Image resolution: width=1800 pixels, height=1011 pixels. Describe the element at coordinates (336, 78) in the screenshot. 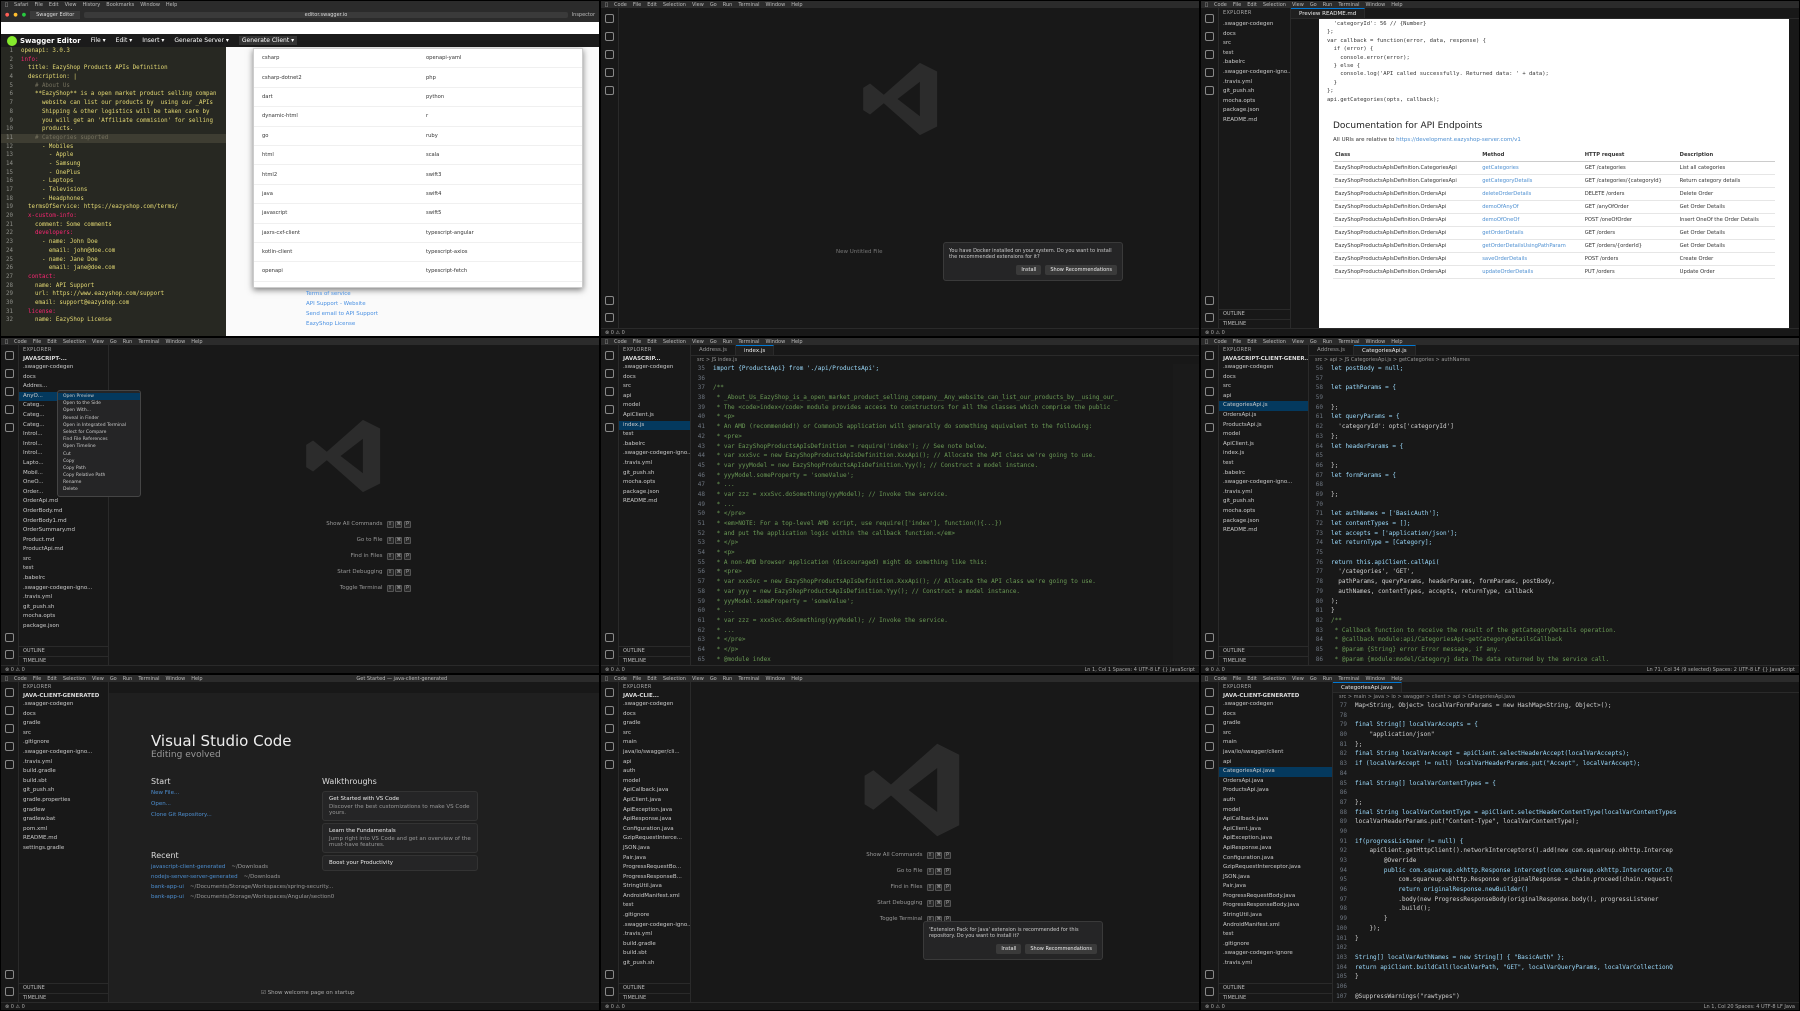

I see `client-option: csharp-dotnet2` at that location.